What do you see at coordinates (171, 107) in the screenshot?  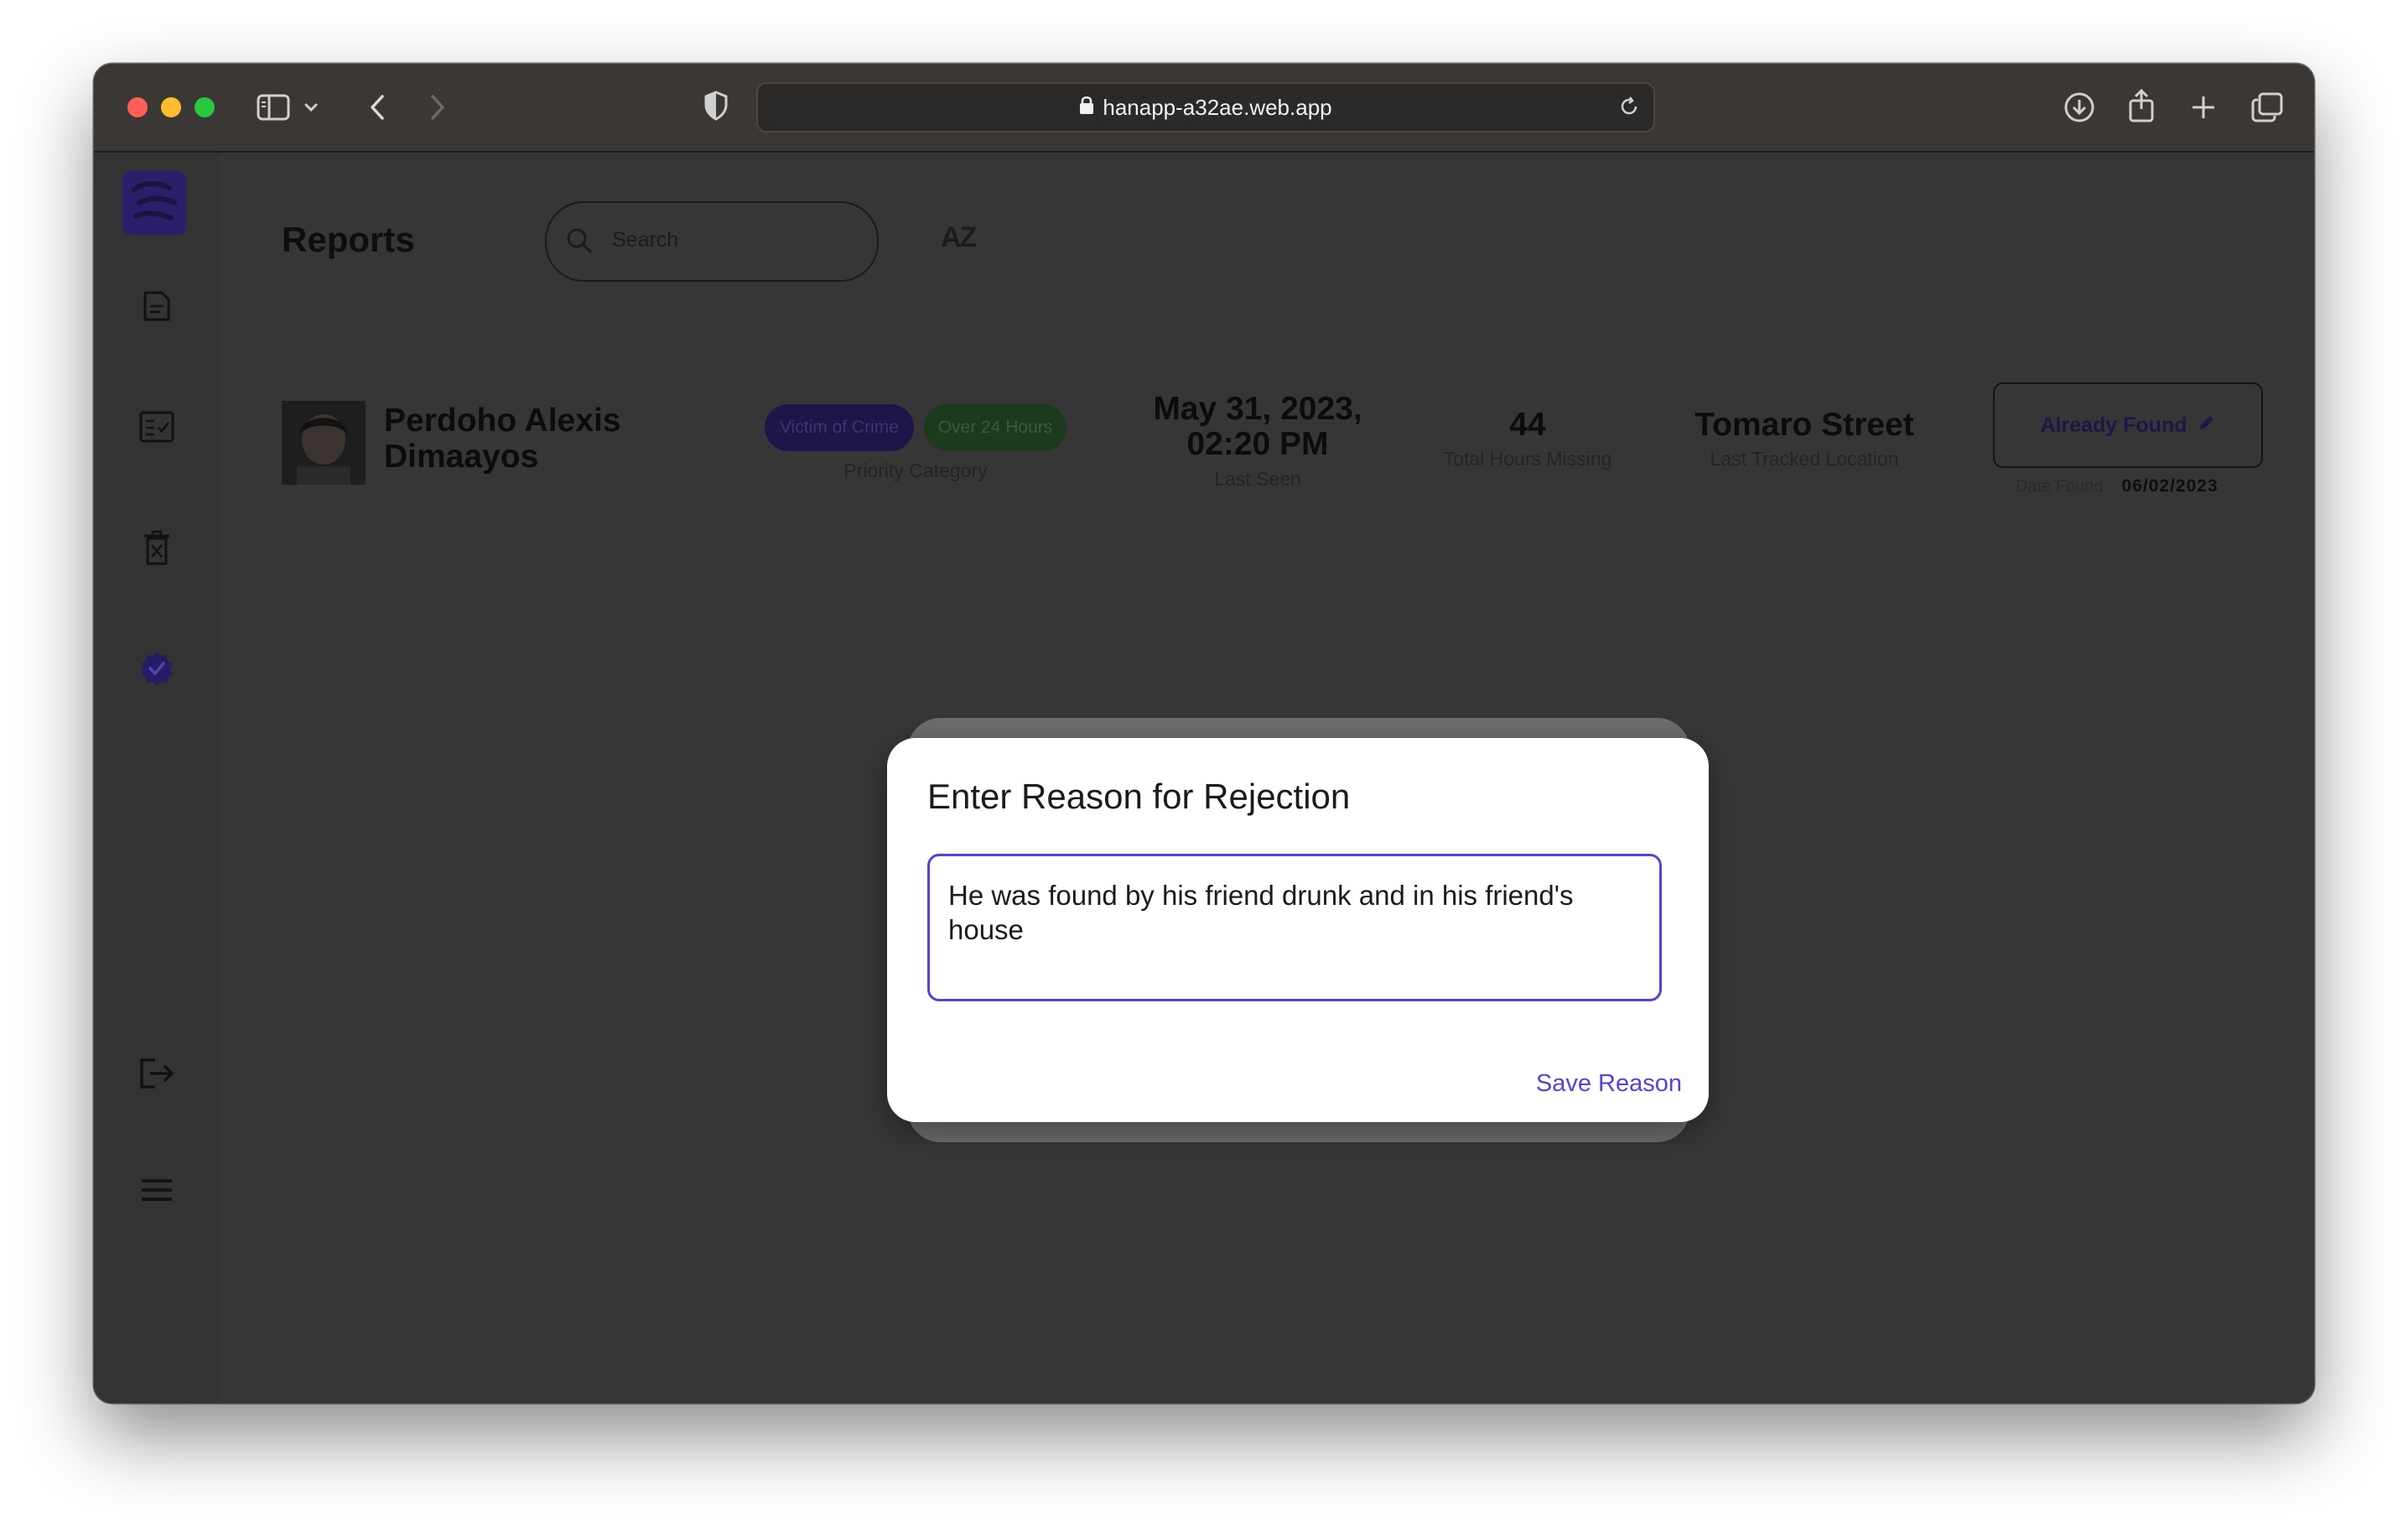 I see `minimize-window-button` at bounding box center [171, 107].